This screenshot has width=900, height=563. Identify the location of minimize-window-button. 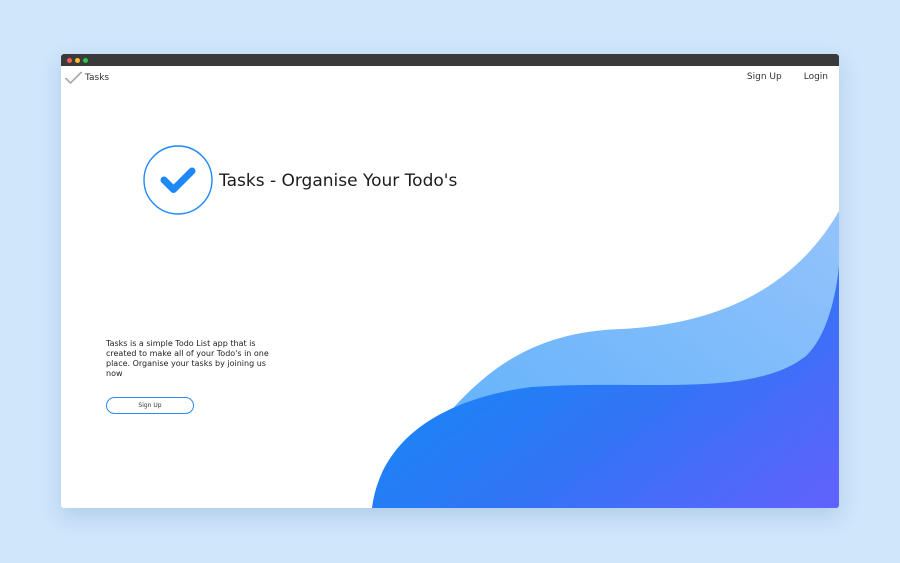
(77, 60).